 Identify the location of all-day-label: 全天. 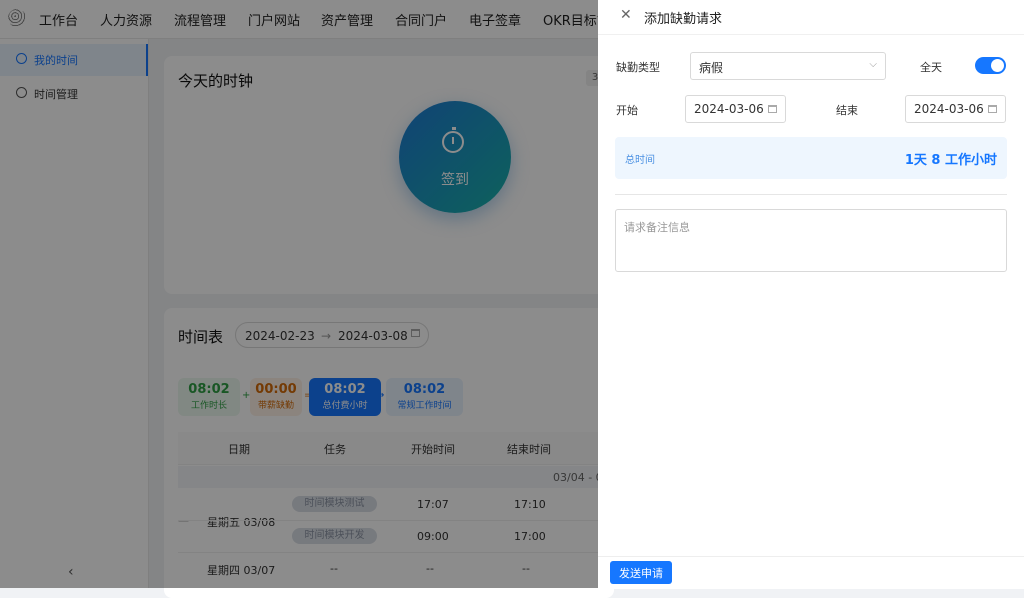
(931, 67).